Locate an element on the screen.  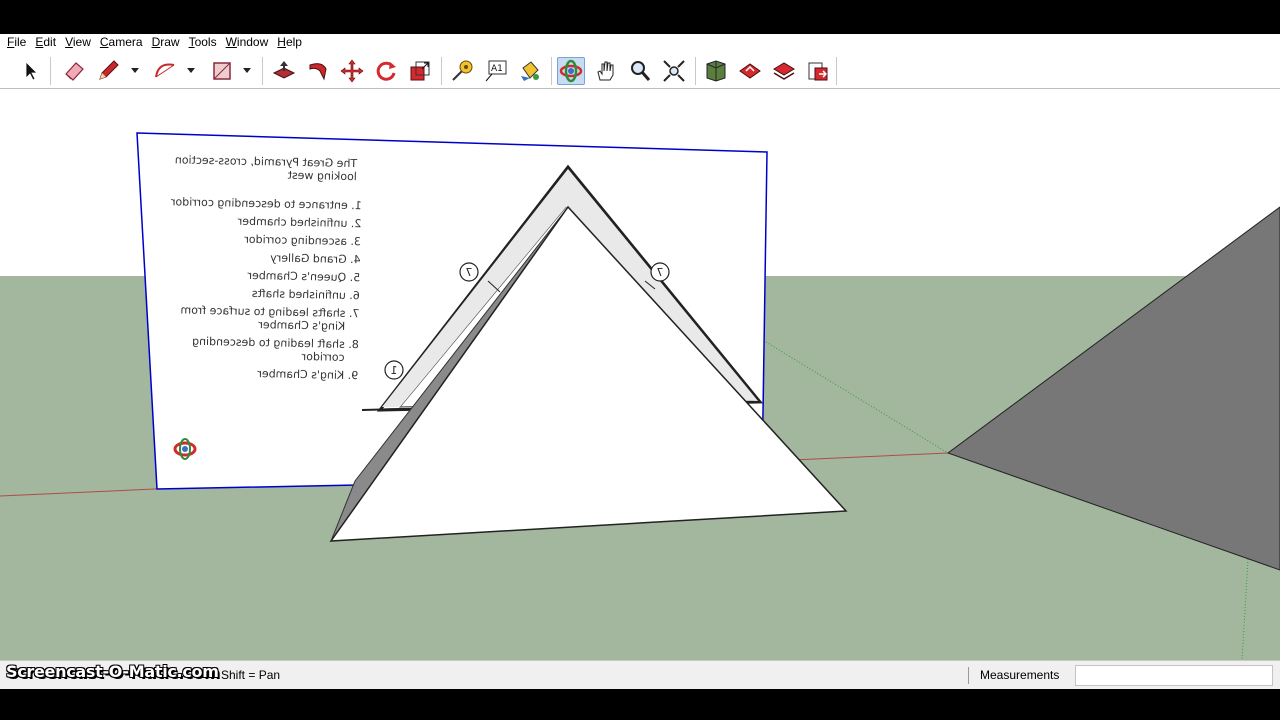
follow-me-icon is located at coordinates (318, 72).